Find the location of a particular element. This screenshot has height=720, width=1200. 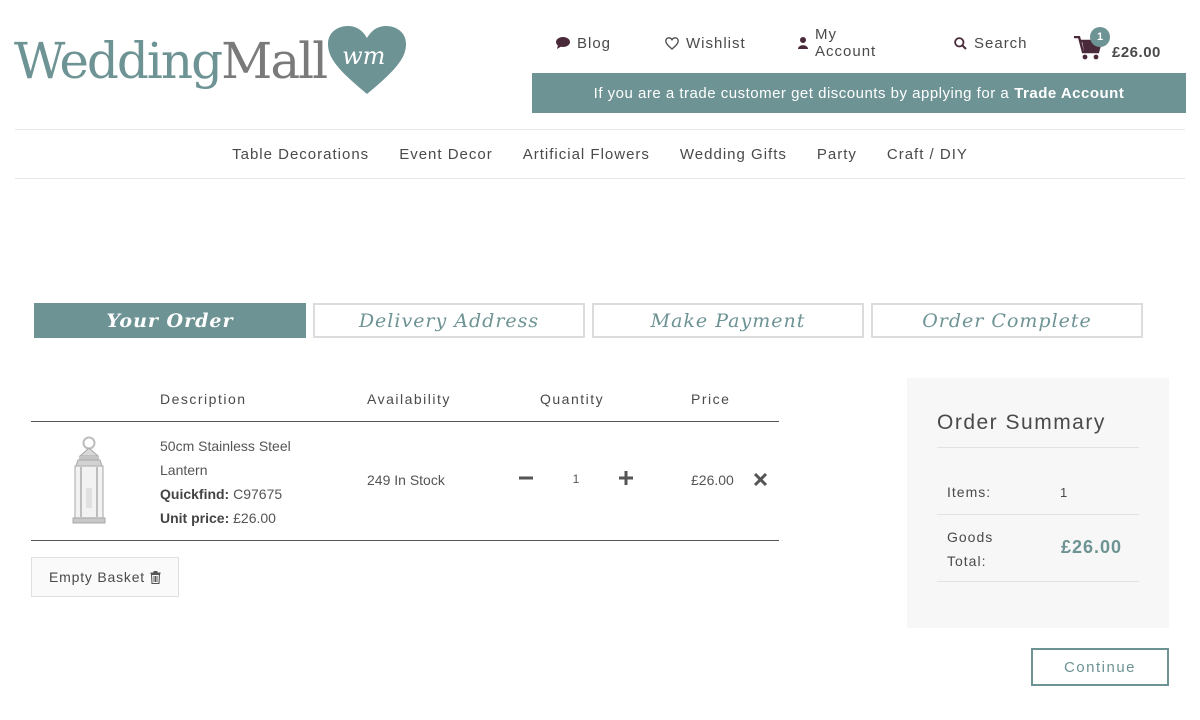

product-quickfind: Quickfind: C97675 is located at coordinates (255, 494).